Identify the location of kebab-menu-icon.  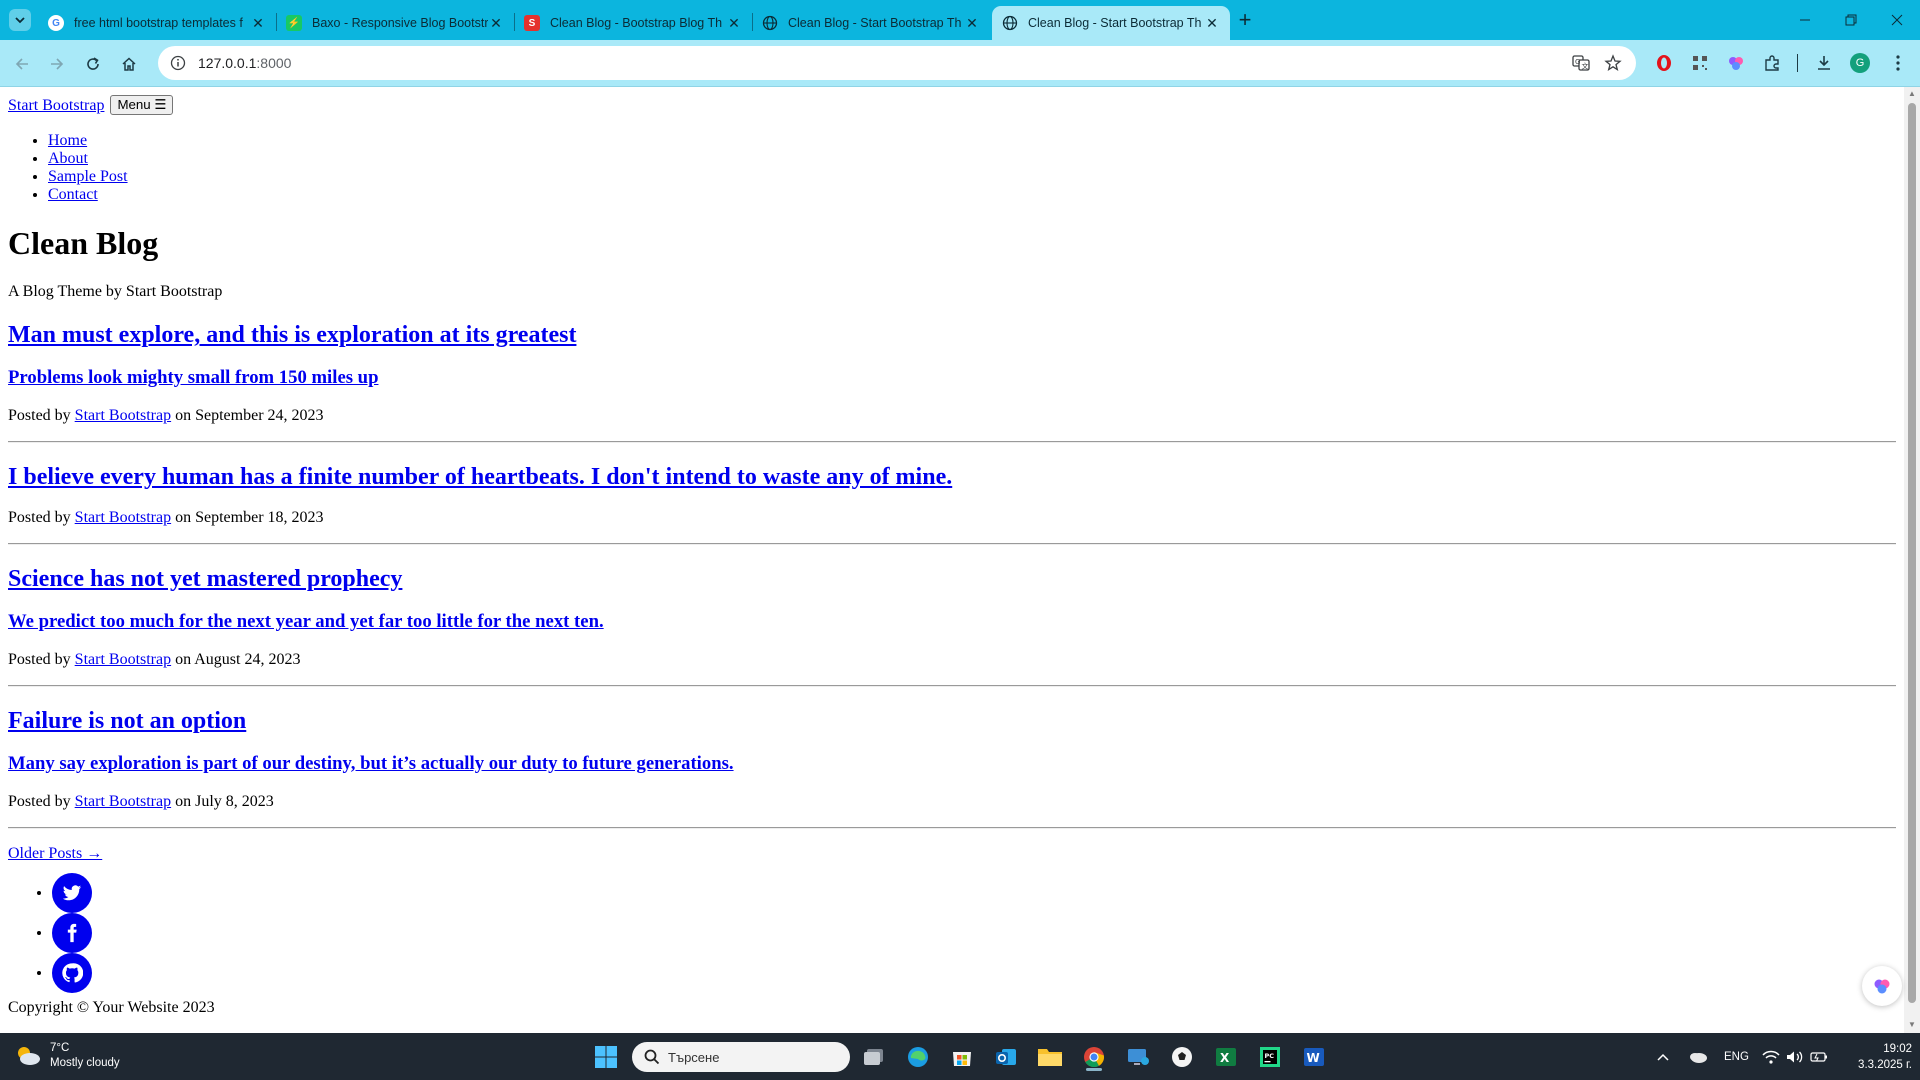
(1898, 63).